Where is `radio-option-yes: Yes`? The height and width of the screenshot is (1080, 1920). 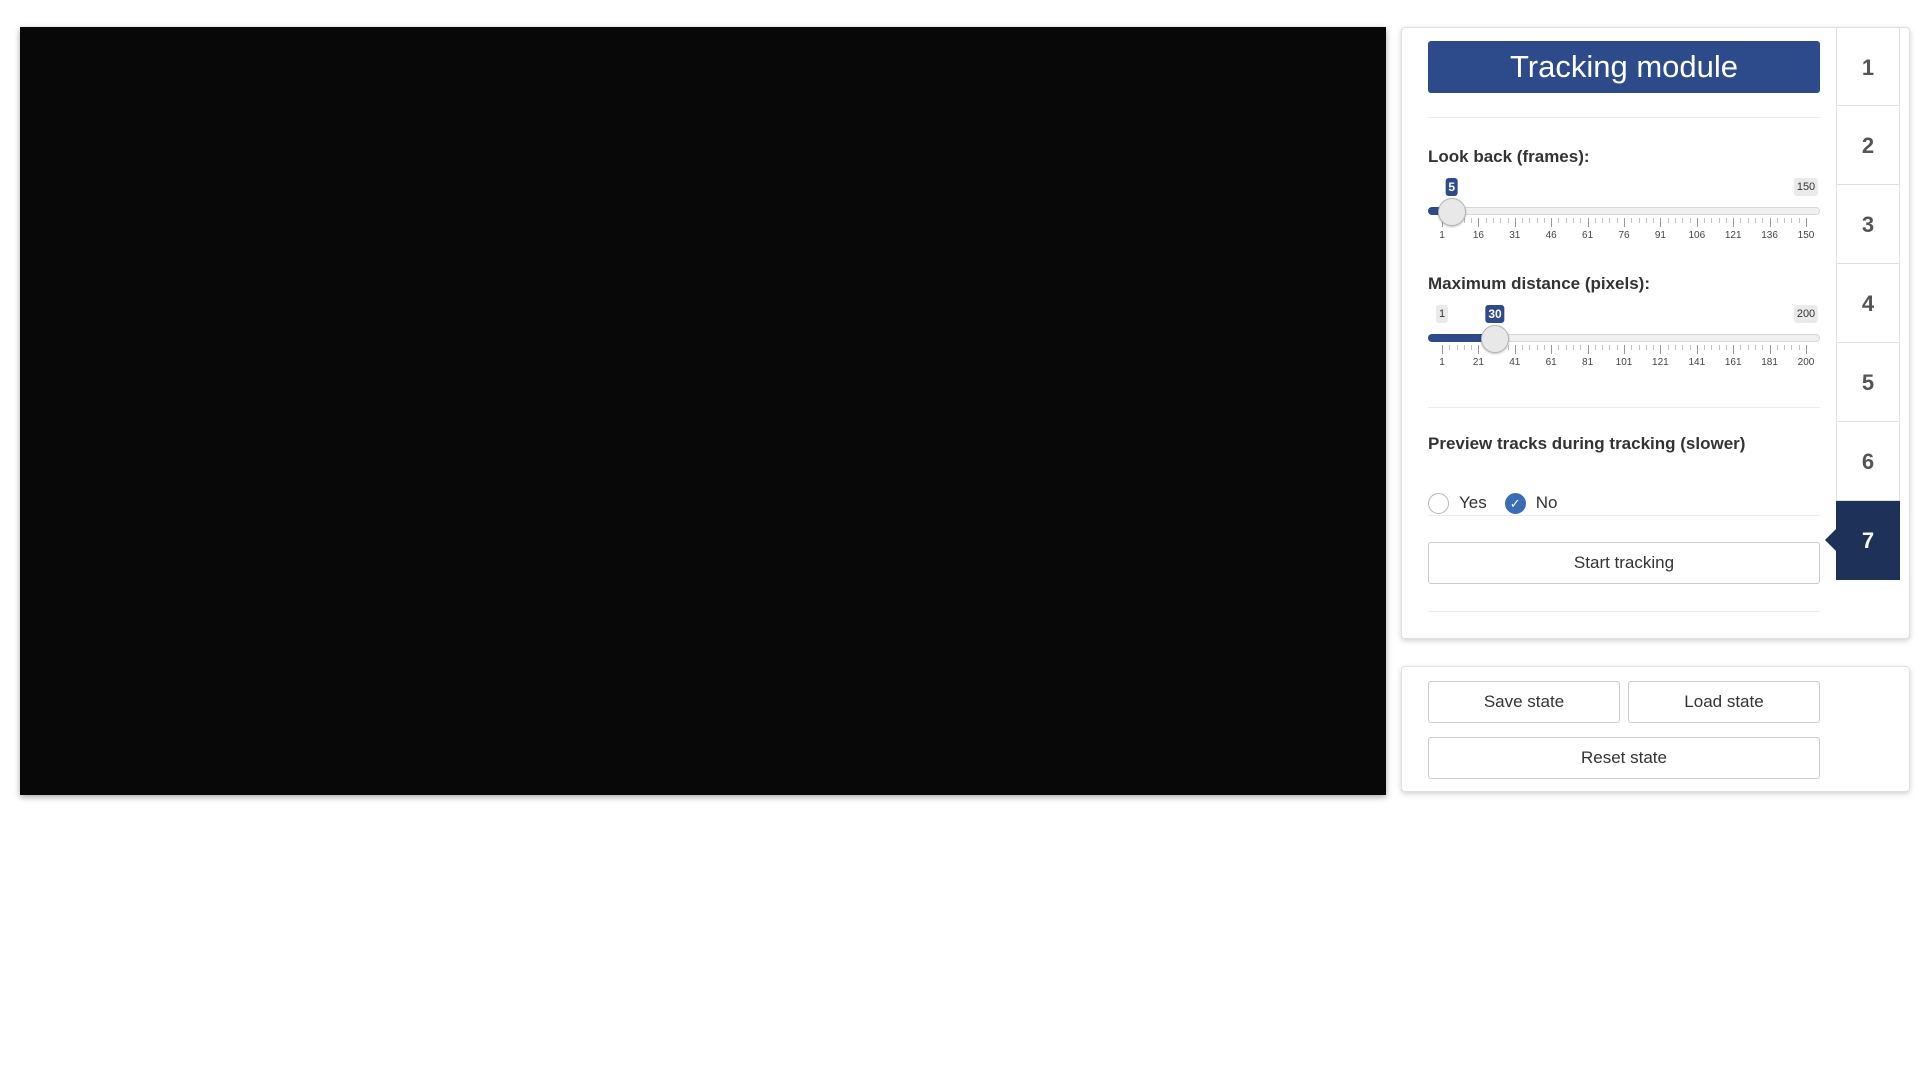
radio-option-yes: Yes is located at coordinates (1457, 503).